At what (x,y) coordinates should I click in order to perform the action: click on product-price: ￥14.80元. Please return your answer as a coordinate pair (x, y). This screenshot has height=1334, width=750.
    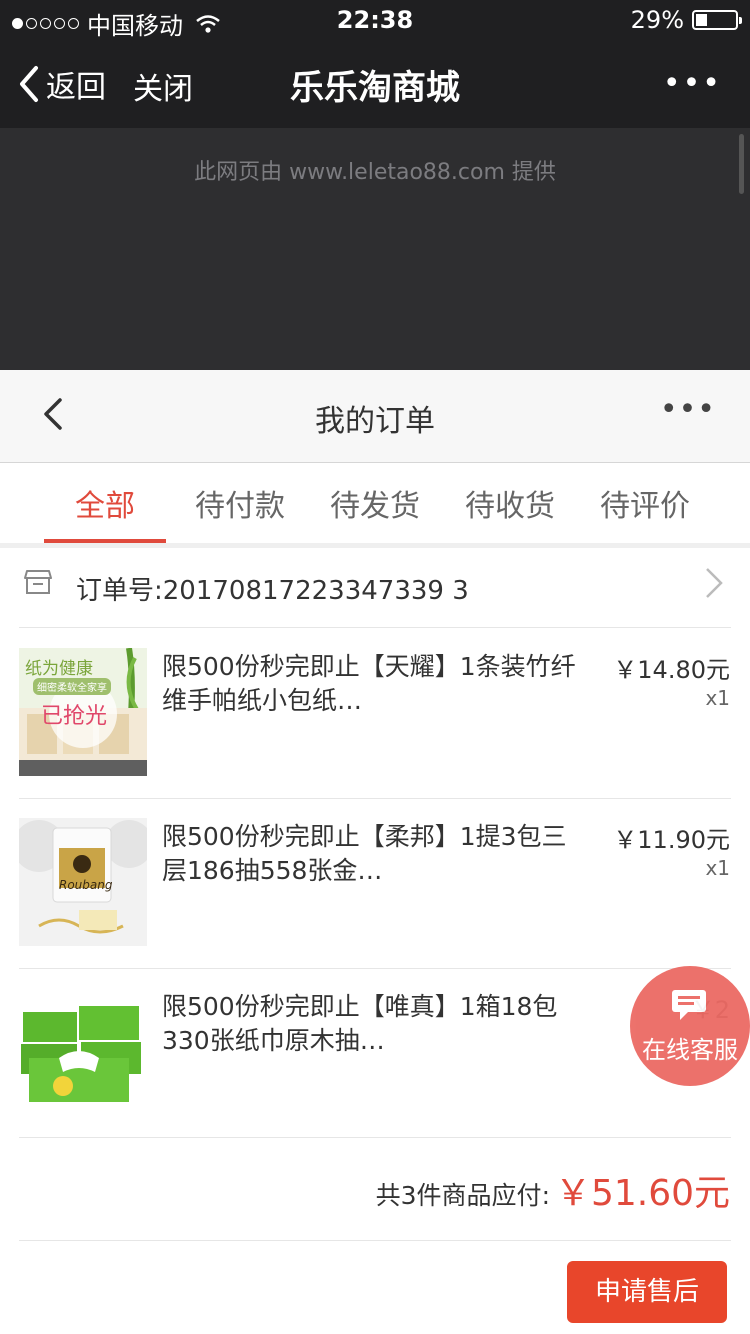
    Looking at the image, I should click on (671, 670).